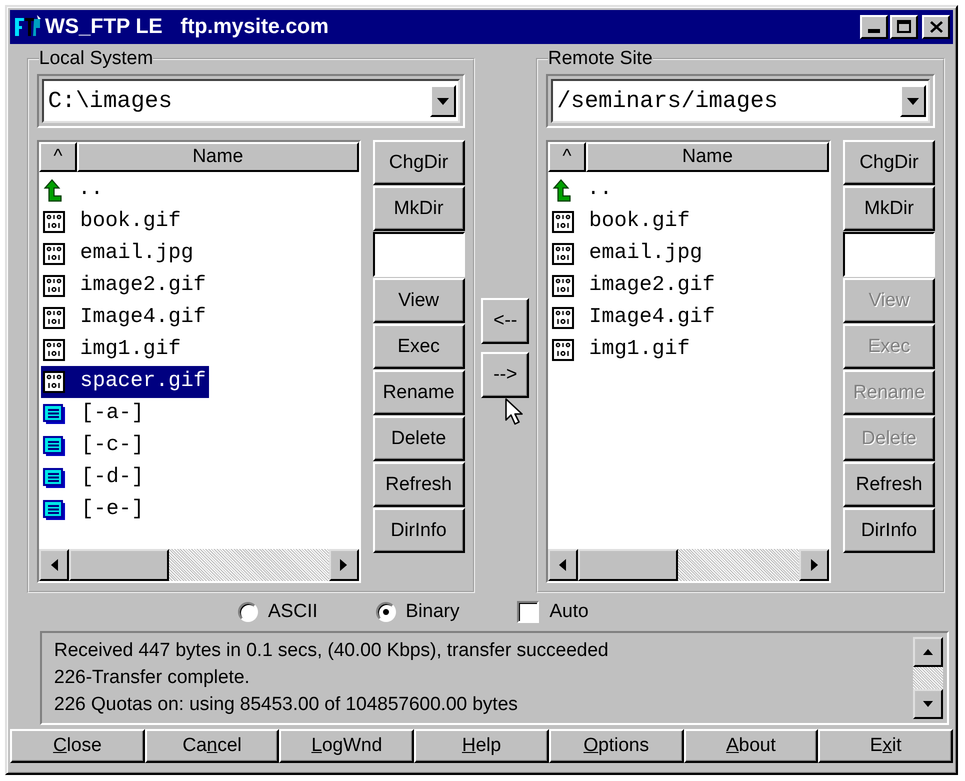 This screenshot has height=781, width=965. What do you see at coordinates (528, 612) in the screenshot?
I see `checkbox` at bounding box center [528, 612].